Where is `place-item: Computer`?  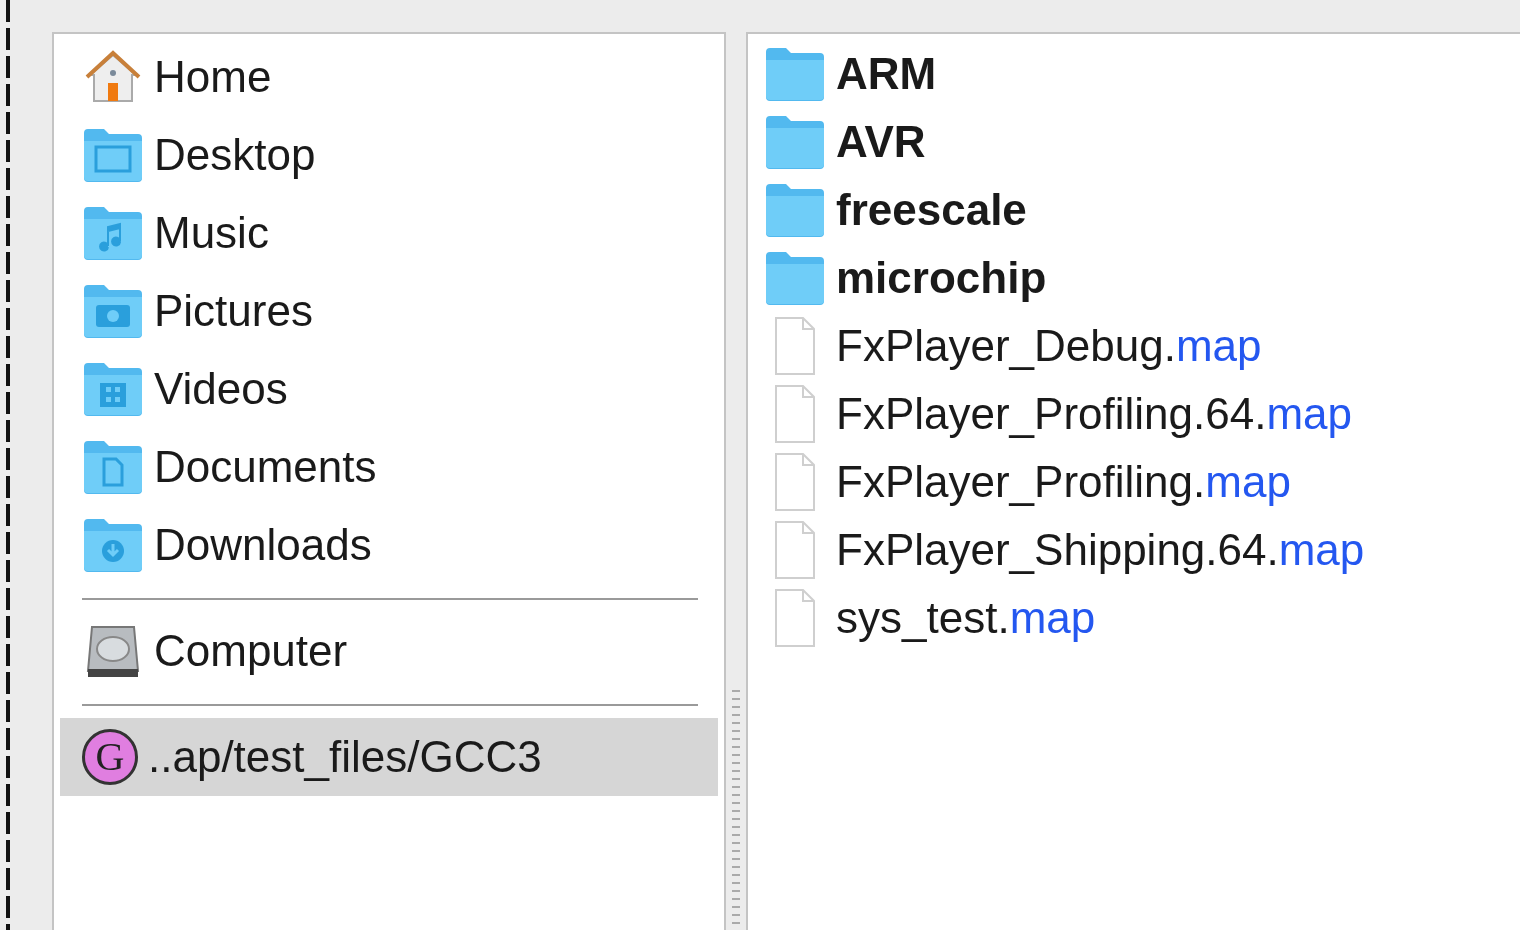
place-item: Computer is located at coordinates (389, 651).